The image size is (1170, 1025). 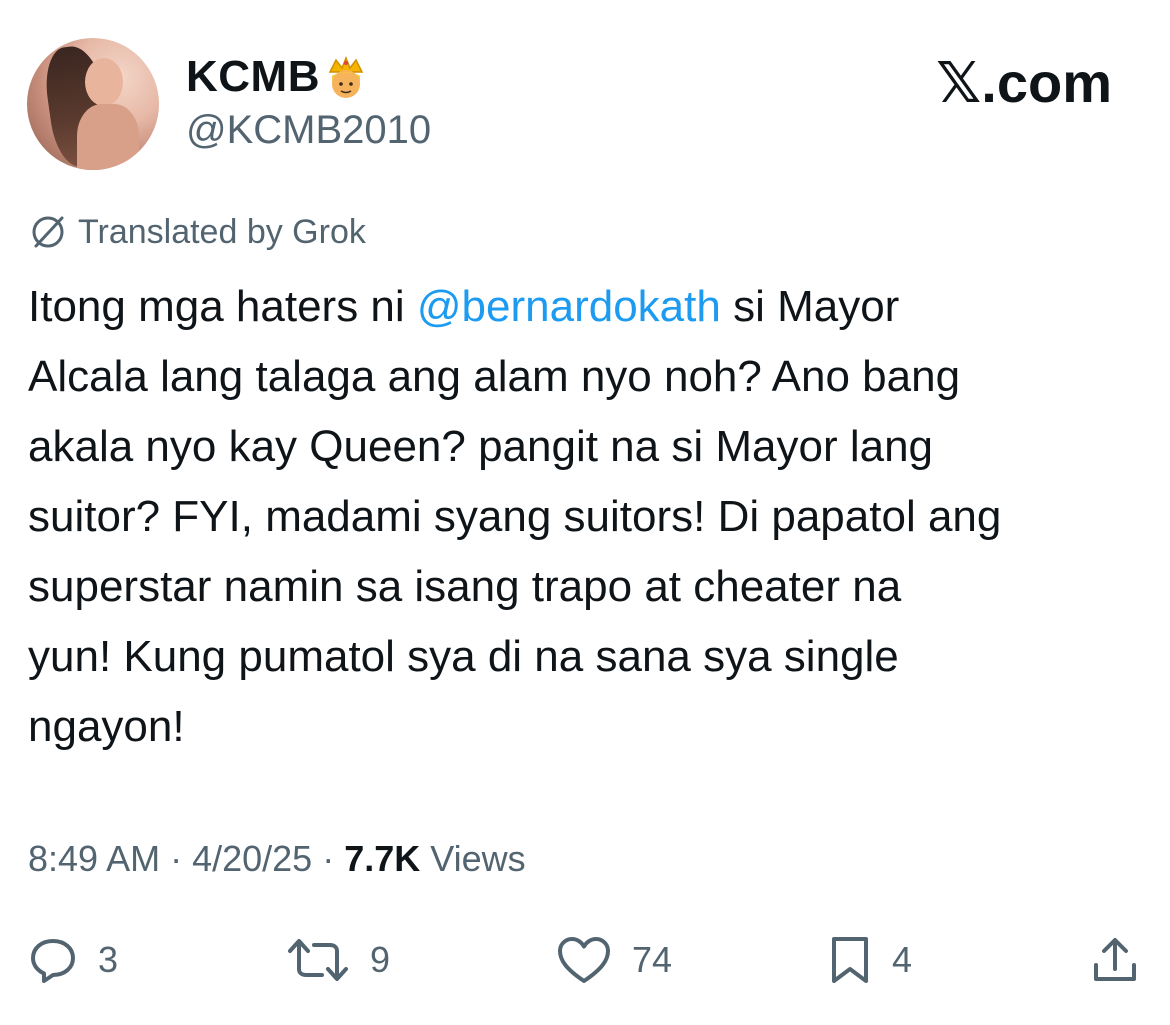 I want to click on heart-icon, so click(x=584, y=960).